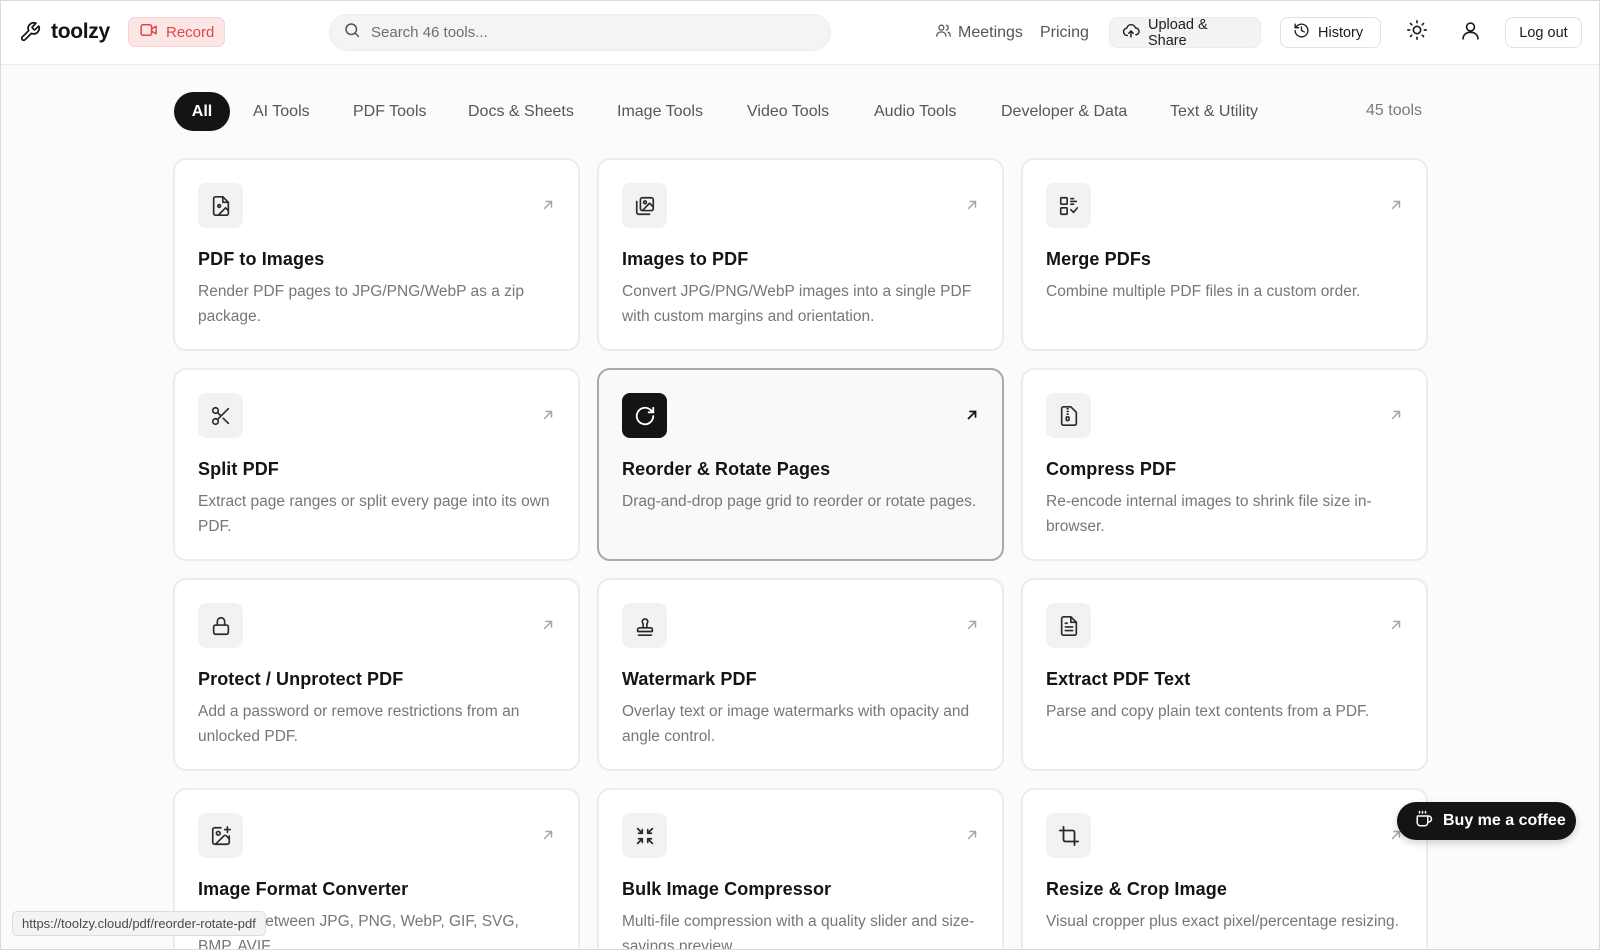 The height and width of the screenshot is (950, 1600). I want to click on sun-icon, so click(1417, 32).